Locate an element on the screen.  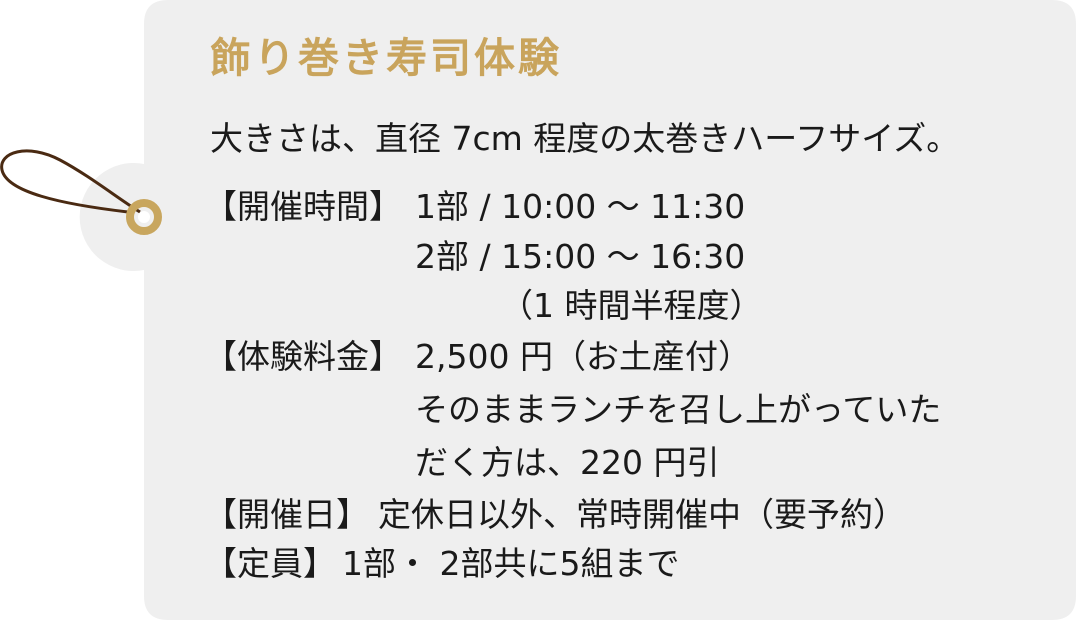
fee-note-line2: だく方は、220 円引 is located at coordinates (567, 462).